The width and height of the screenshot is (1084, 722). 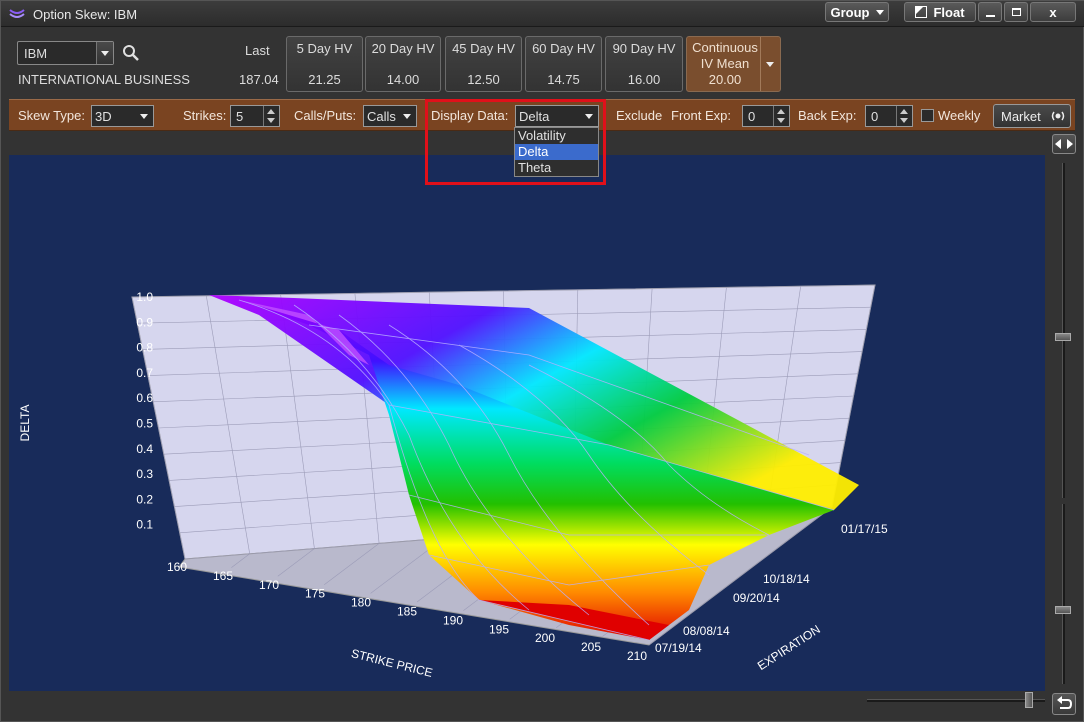 I want to click on symbol-combobox: IBM, so click(x=65, y=53).